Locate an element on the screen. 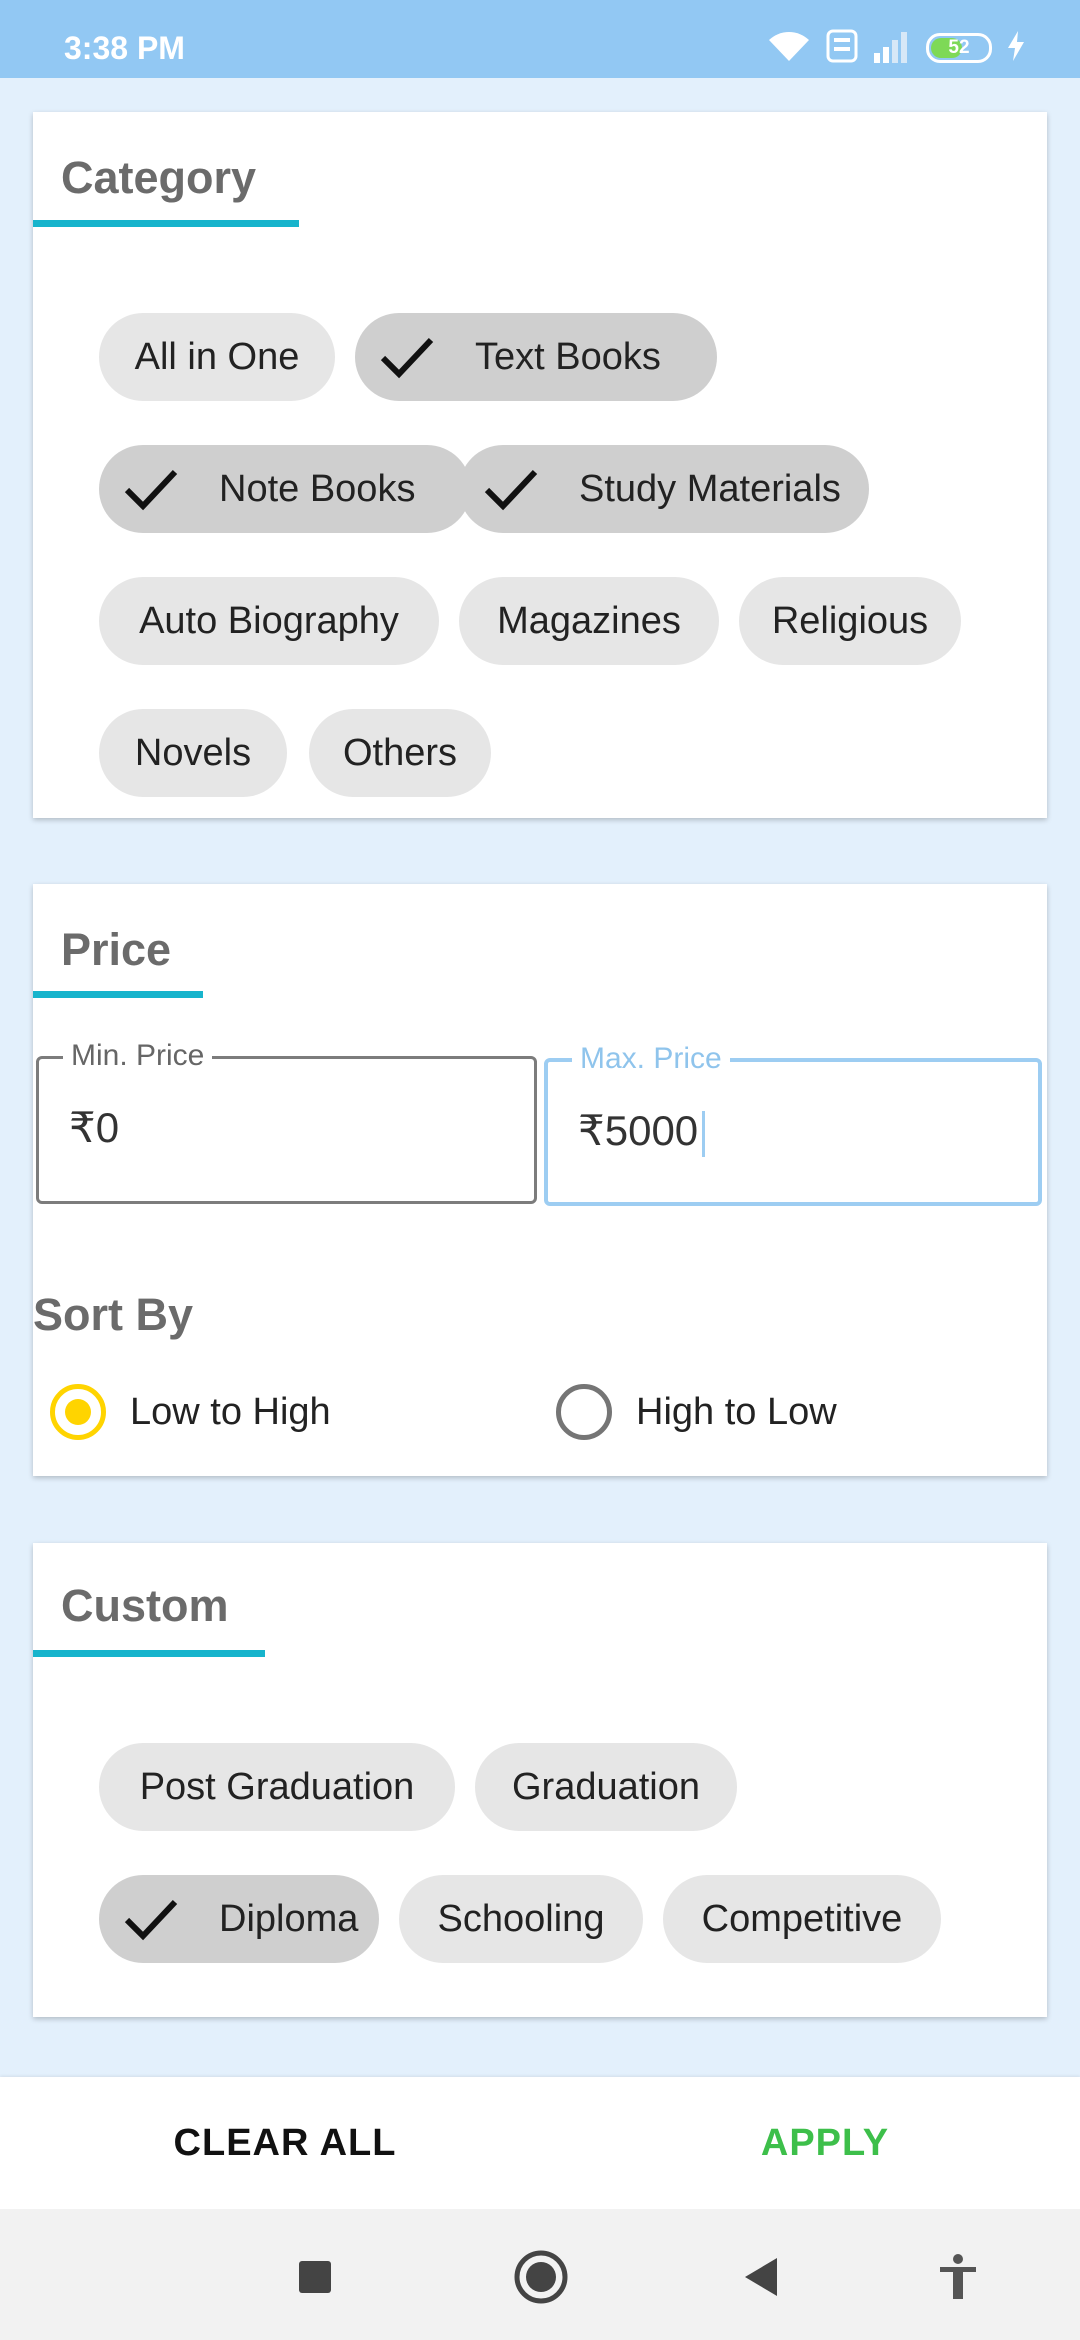 The width and height of the screenshot is (1080, 2340). accessibility-icon is located at coordinates (958, 2277).